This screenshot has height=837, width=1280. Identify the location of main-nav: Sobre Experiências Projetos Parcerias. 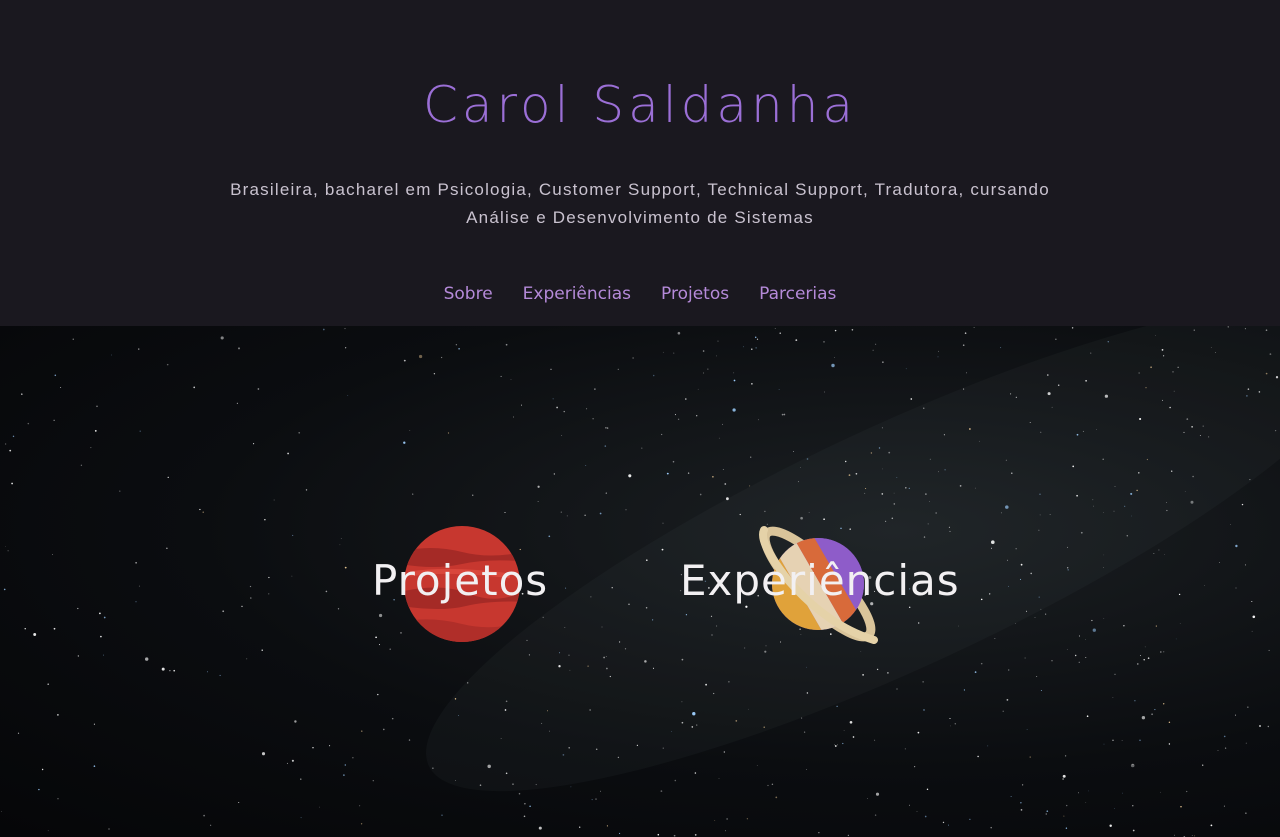
(640, 294).